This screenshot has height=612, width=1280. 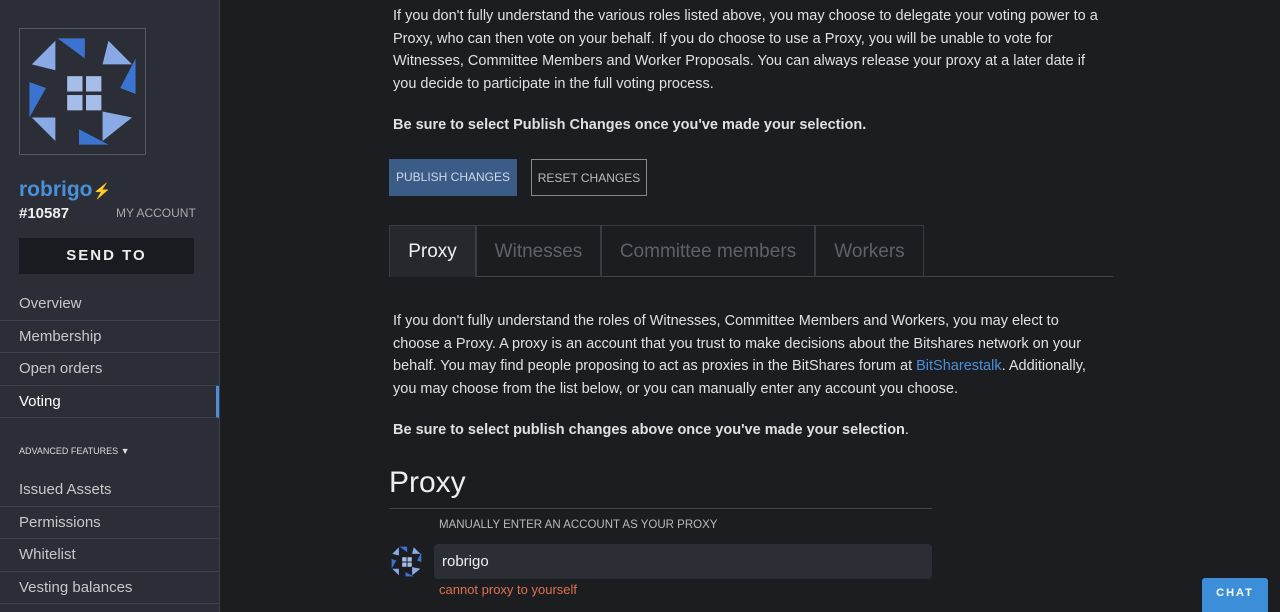 What do you see at coordinates (109, 401) in the screenshot?
I see `sidebar-item-voting: Voting` at bounding box center [109, 401].